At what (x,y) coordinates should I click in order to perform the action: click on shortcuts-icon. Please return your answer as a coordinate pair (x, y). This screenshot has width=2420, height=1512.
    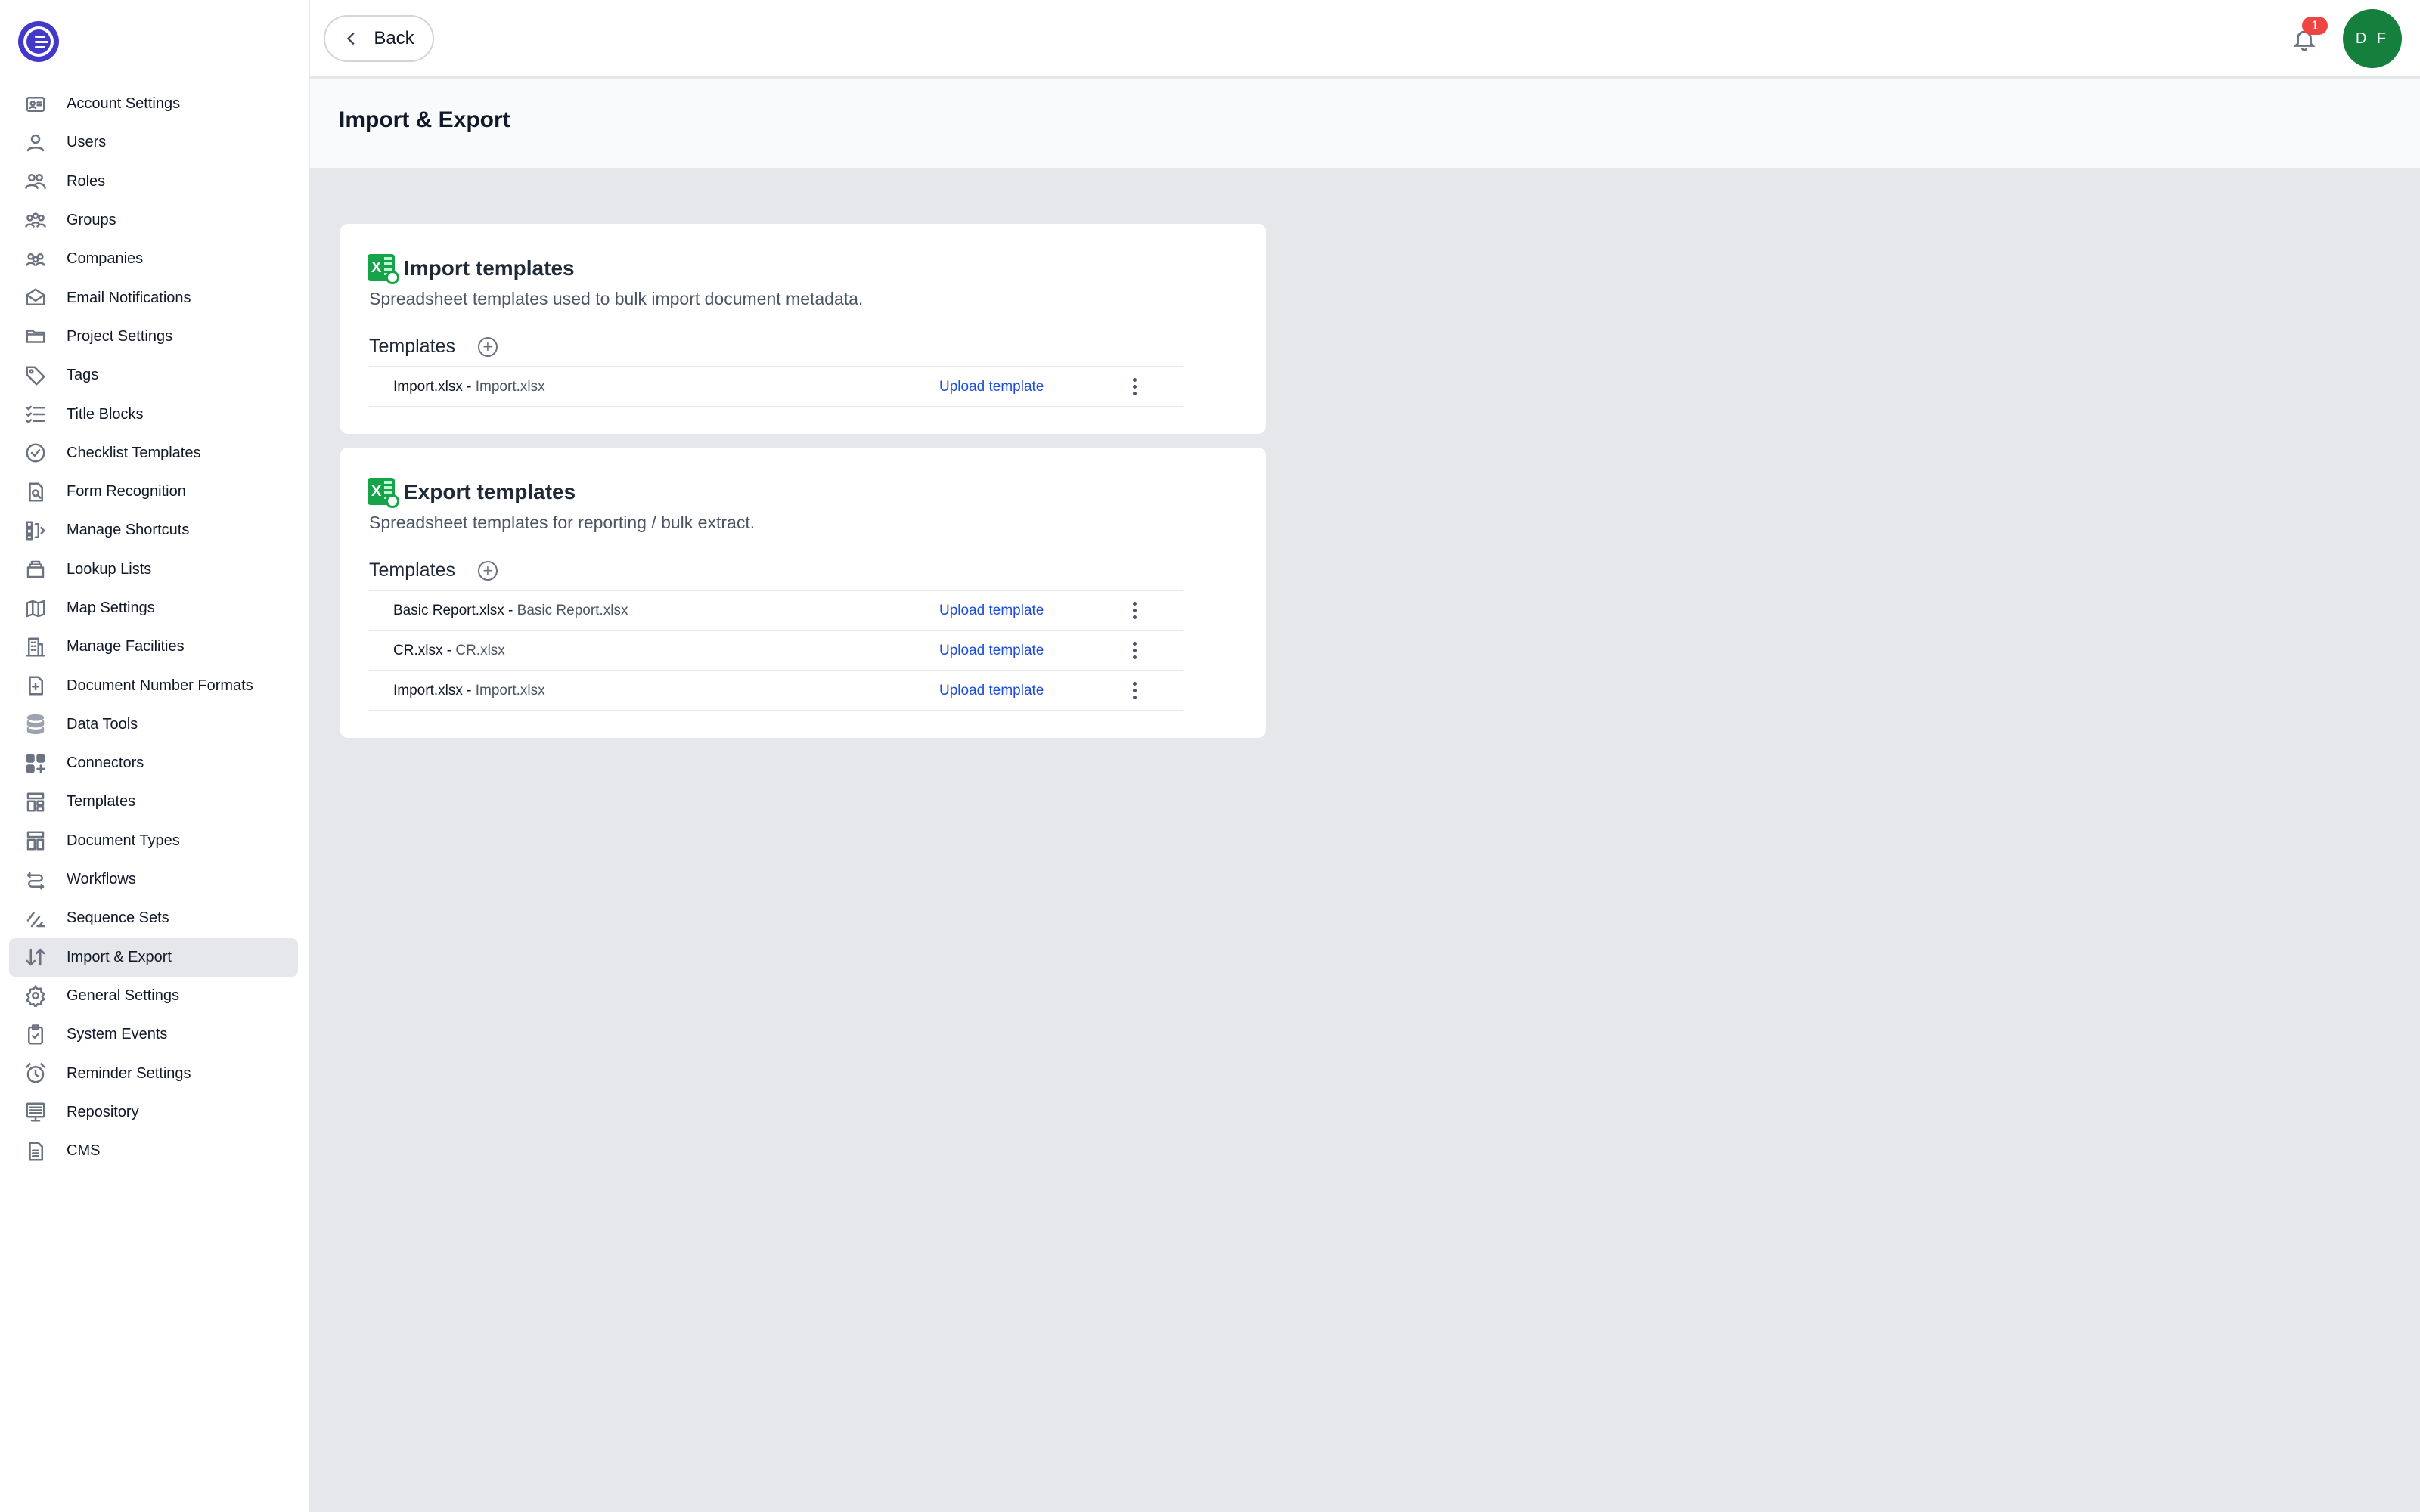
    Looking at the image, I should click on (35, 531).